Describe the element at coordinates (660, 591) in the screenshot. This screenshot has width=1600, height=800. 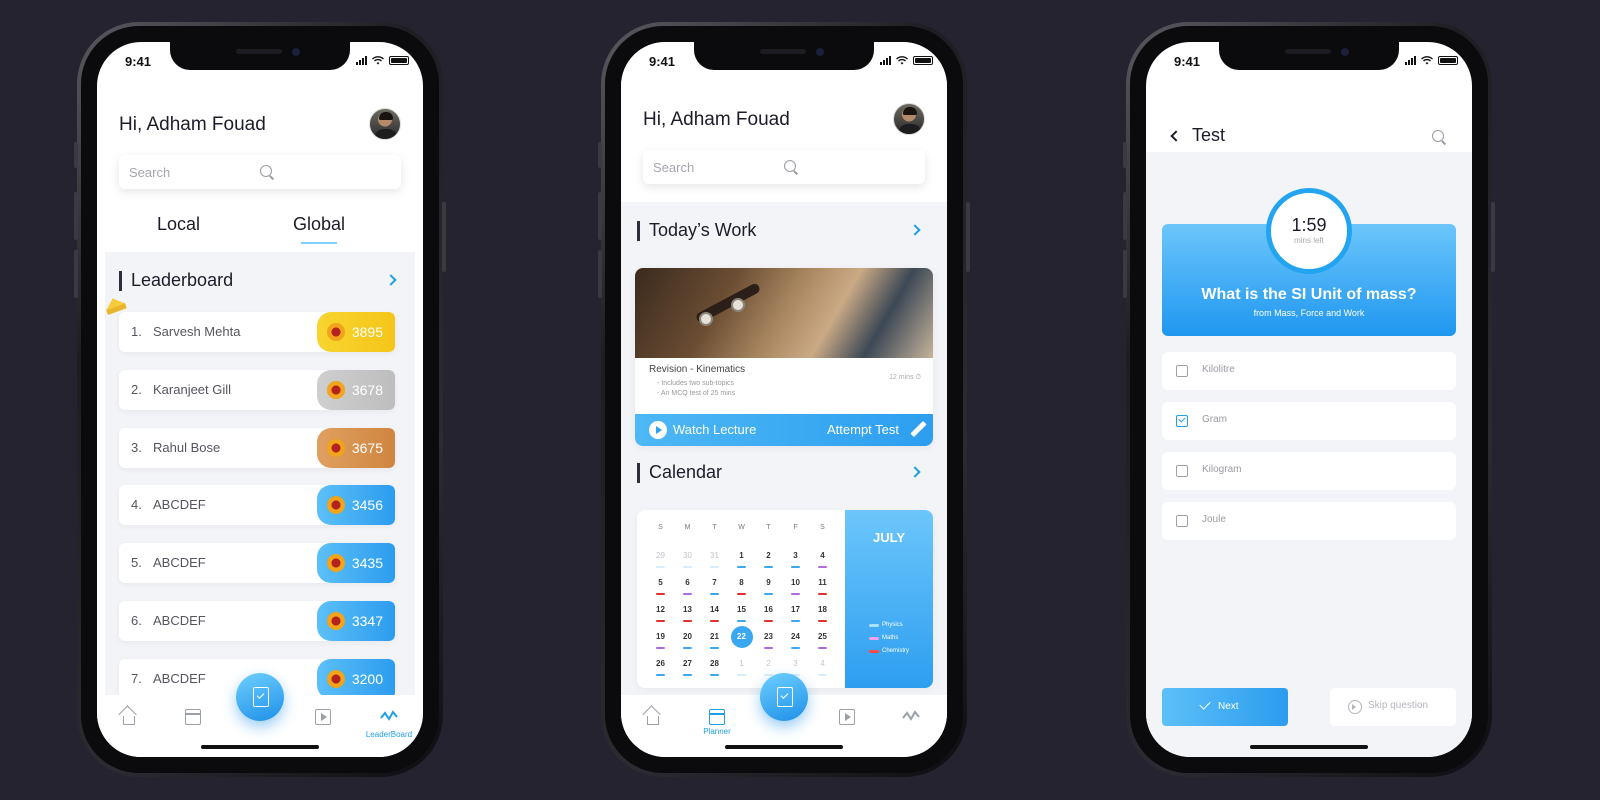
I see `calendar-day: 5` at that location.